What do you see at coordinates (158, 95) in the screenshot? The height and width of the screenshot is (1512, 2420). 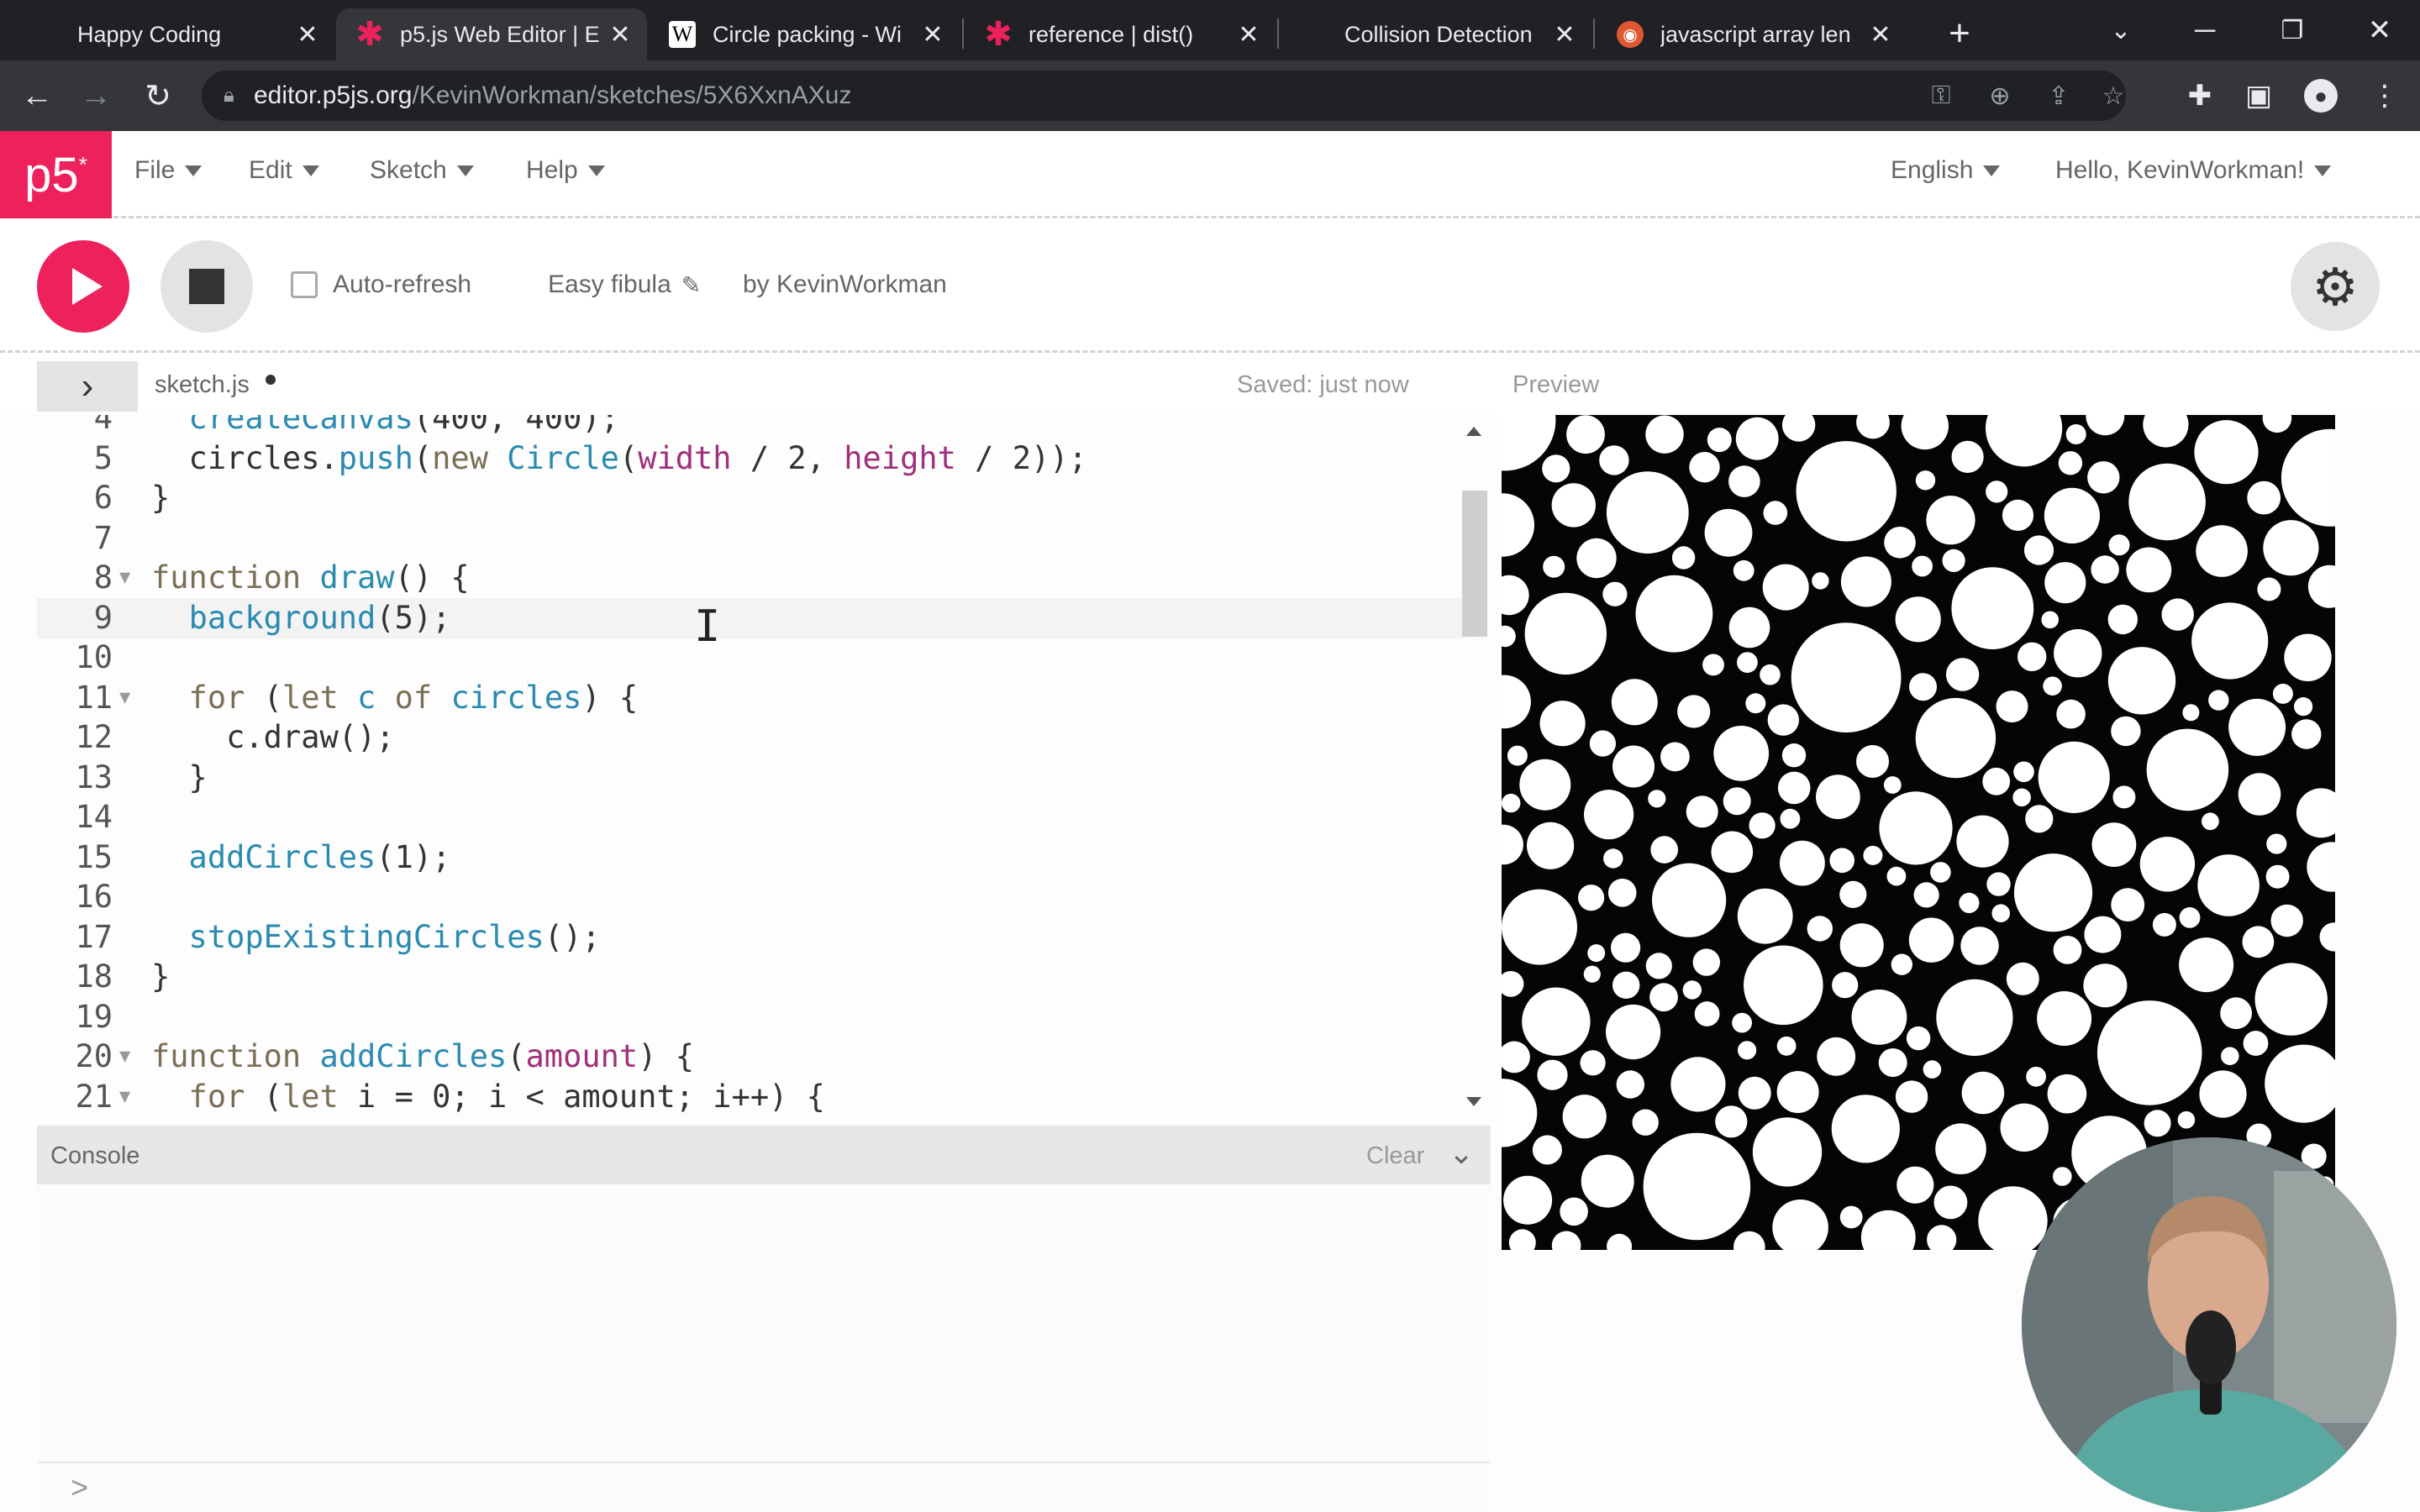 I see `reload-icon: ↻` at bounding box center [158, 95].